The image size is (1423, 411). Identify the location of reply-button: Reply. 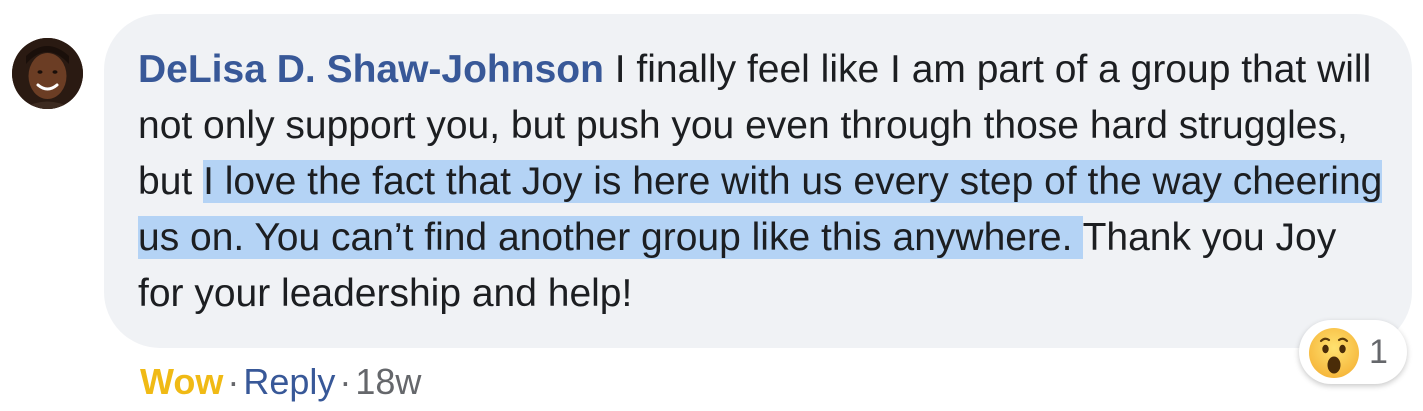
(289, 381).